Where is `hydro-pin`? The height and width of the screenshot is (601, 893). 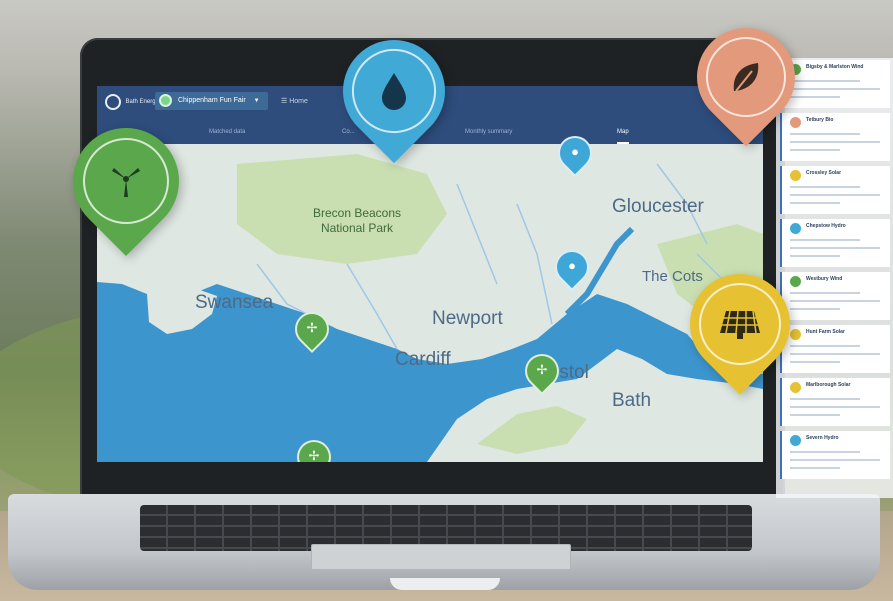 hydro-pin is located at coordinates (394, 91).